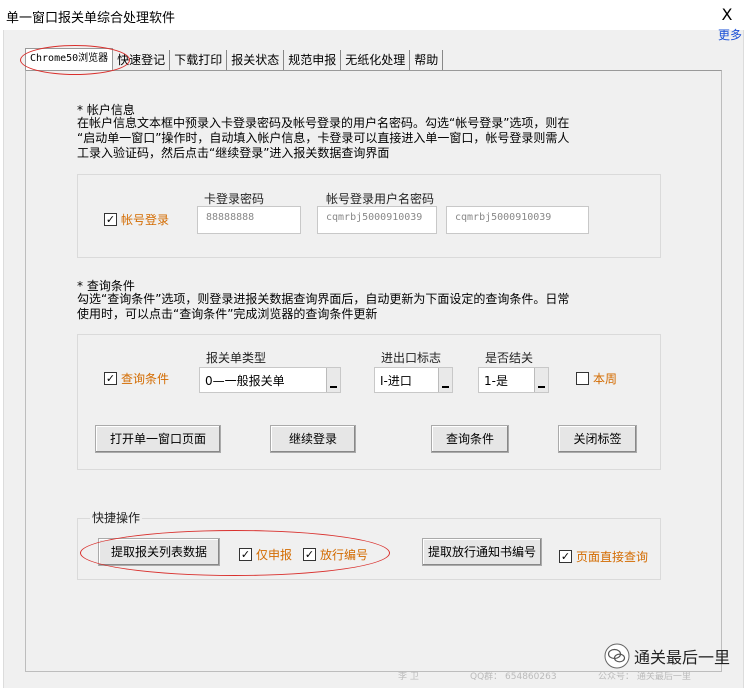  I want to click on tab-standard-declare: 规范申报, so click(313, 60).